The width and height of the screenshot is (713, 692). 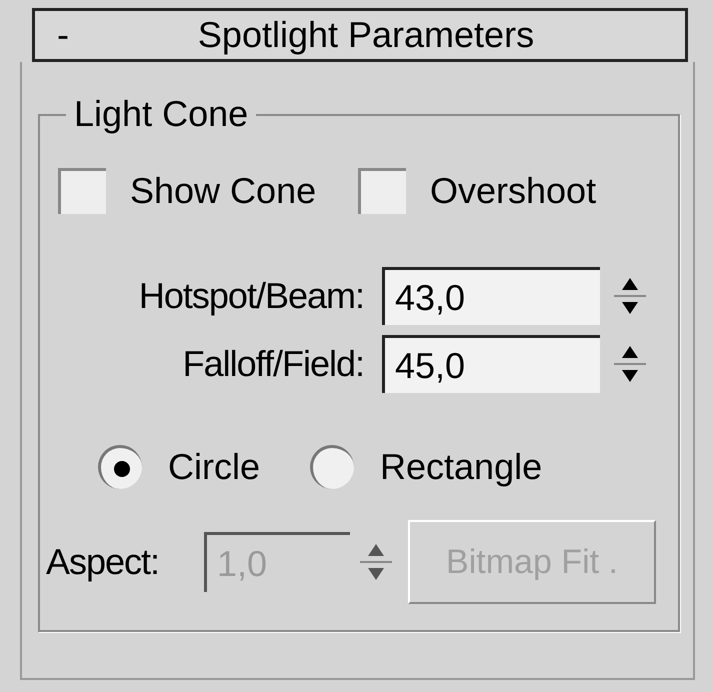 What do you see at coordinates (491, 296) in the screenshot?
I see `number-field: 43,0` at bounding box center [491, 296].